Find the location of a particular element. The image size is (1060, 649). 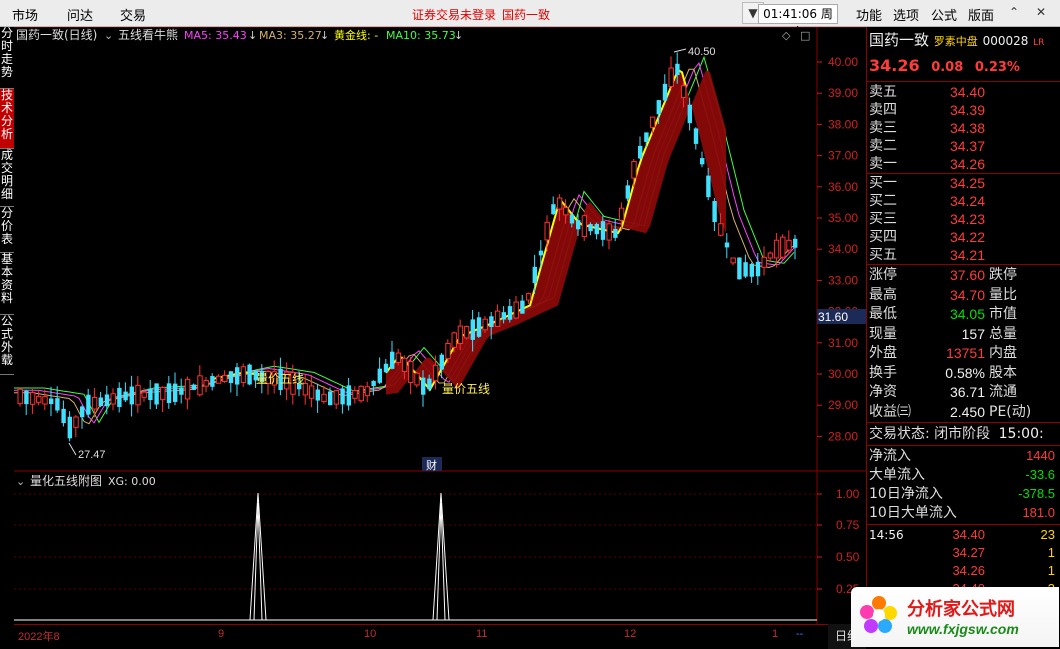

time-axis: 2022年8 9 10 11 12 1 -- is located at coordinates (440, 636).